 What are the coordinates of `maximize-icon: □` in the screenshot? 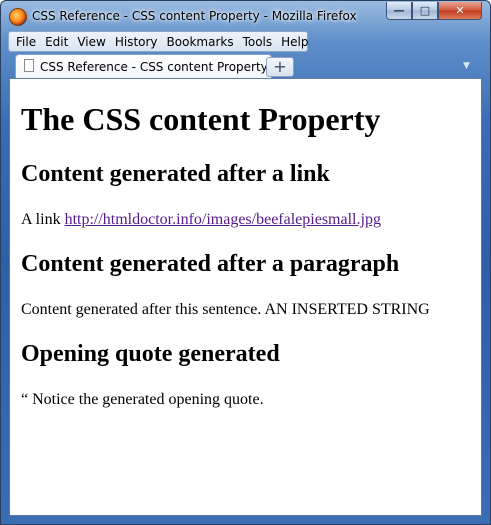 It's located at (425, 10).